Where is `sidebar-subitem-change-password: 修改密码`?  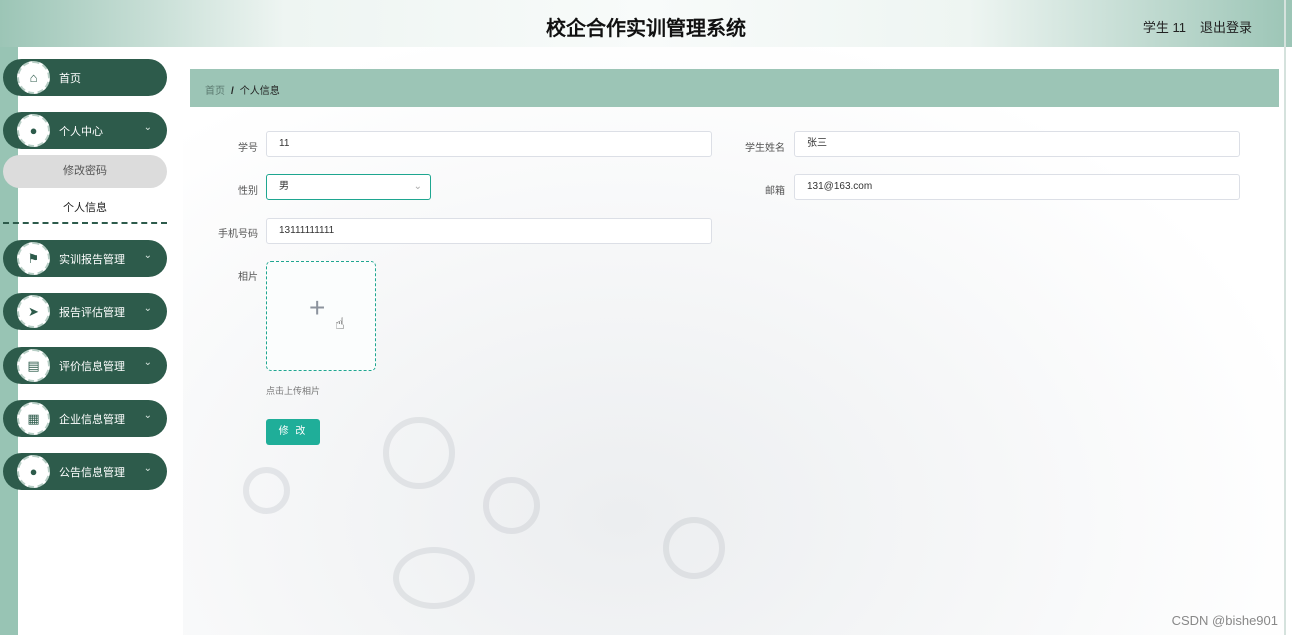
sidebar-subitem-change-password: 修改密码 is located at coordinates (85, 171).